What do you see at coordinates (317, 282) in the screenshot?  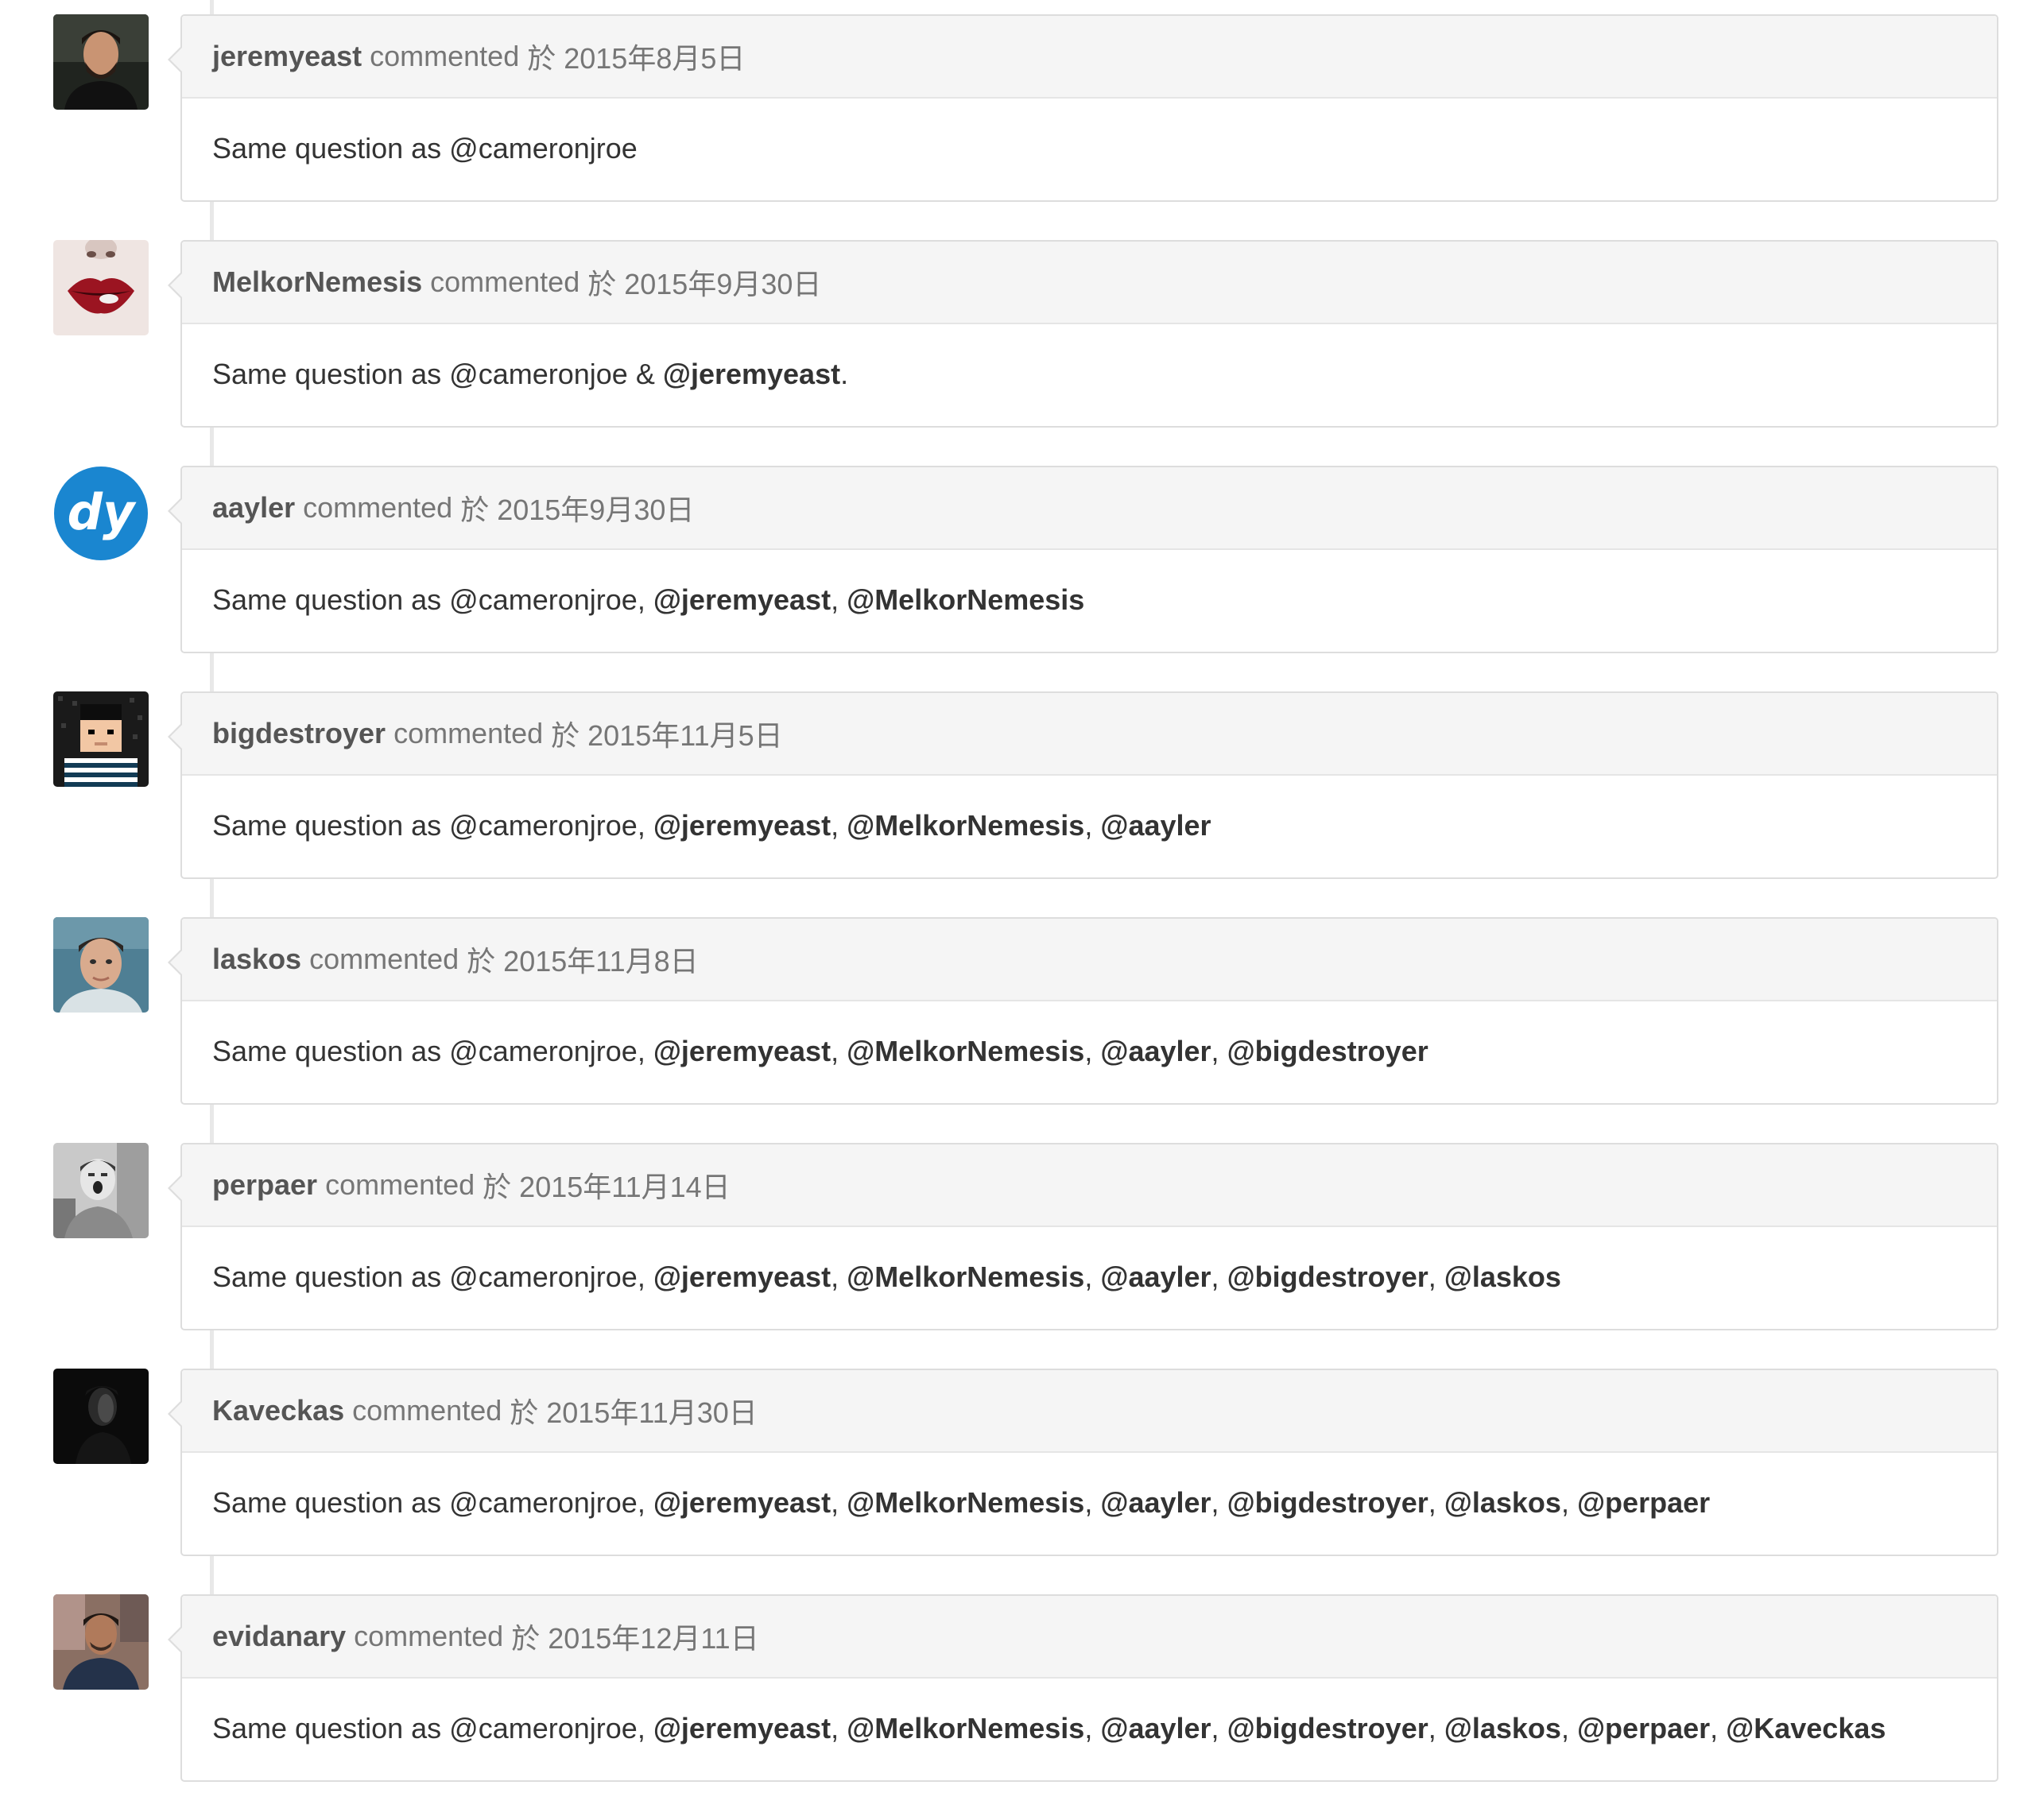 I see `comment-author-link: MelkorNemesis` at bounding box center [317, 282].